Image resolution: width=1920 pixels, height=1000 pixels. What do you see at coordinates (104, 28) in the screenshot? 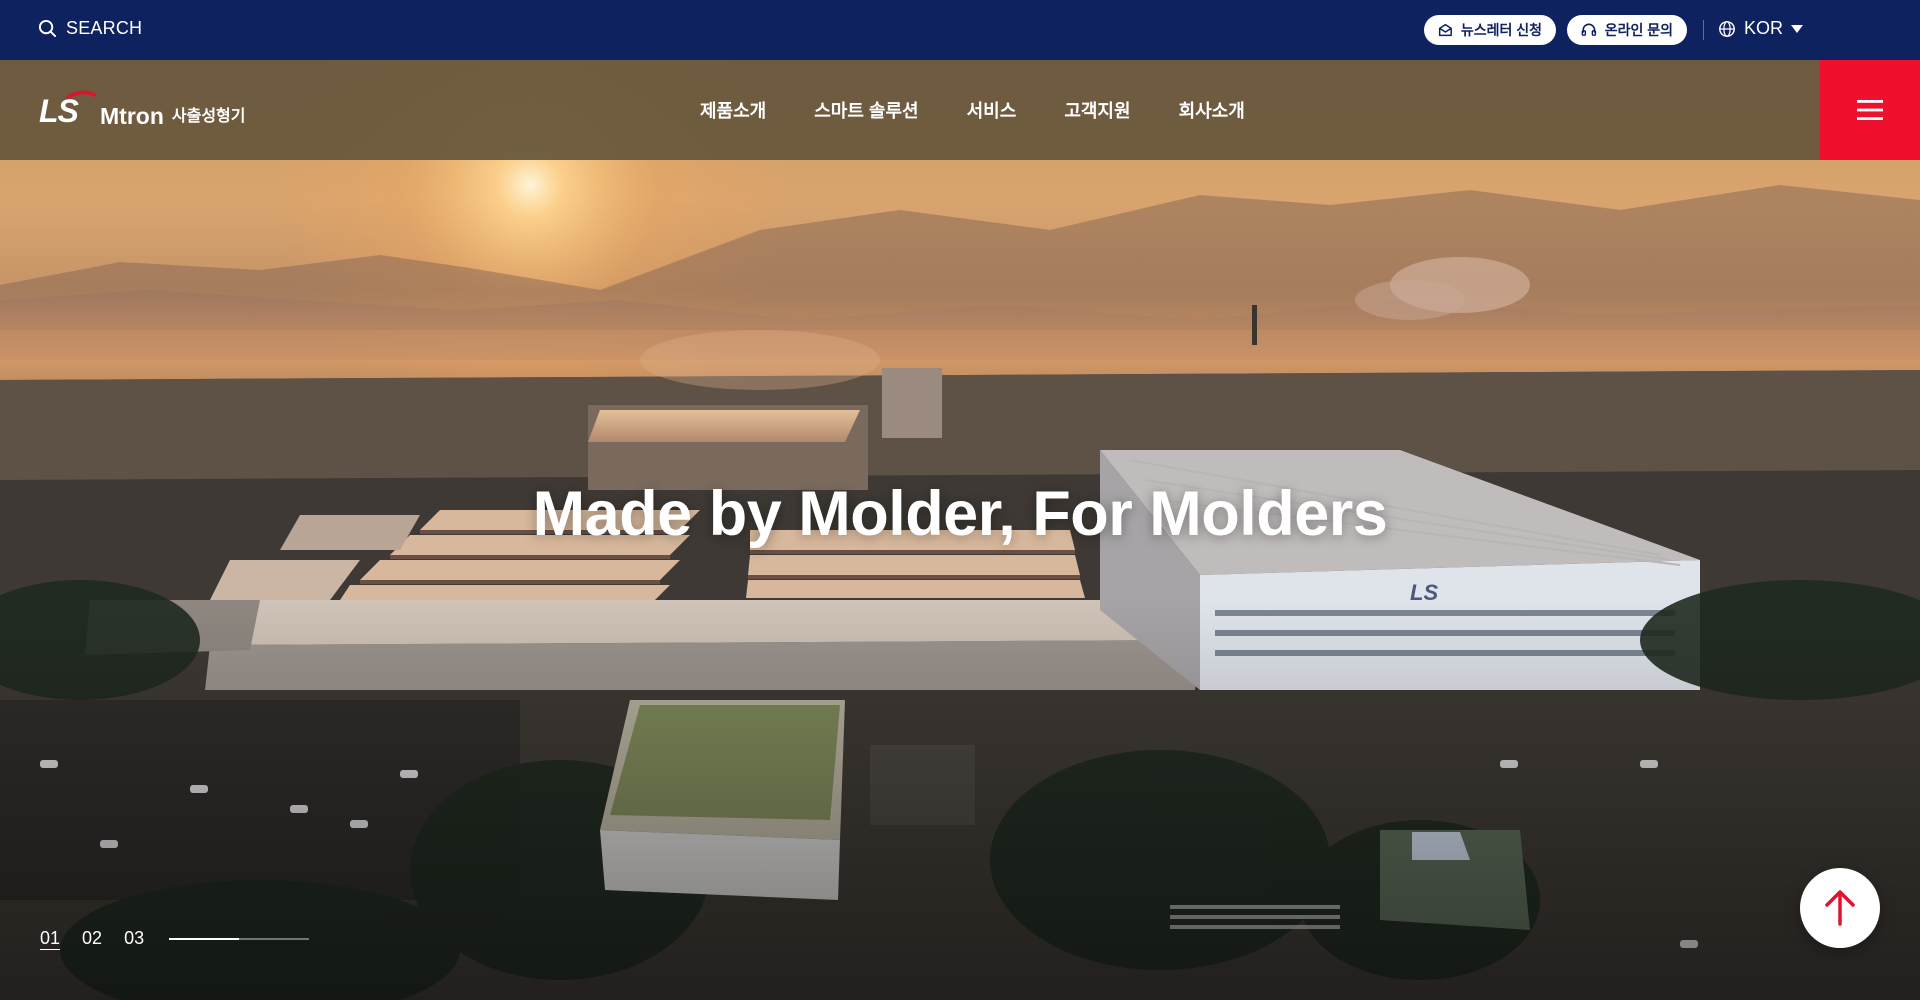
I see `search-label: SEARCH` at bounding box center [104, 28].